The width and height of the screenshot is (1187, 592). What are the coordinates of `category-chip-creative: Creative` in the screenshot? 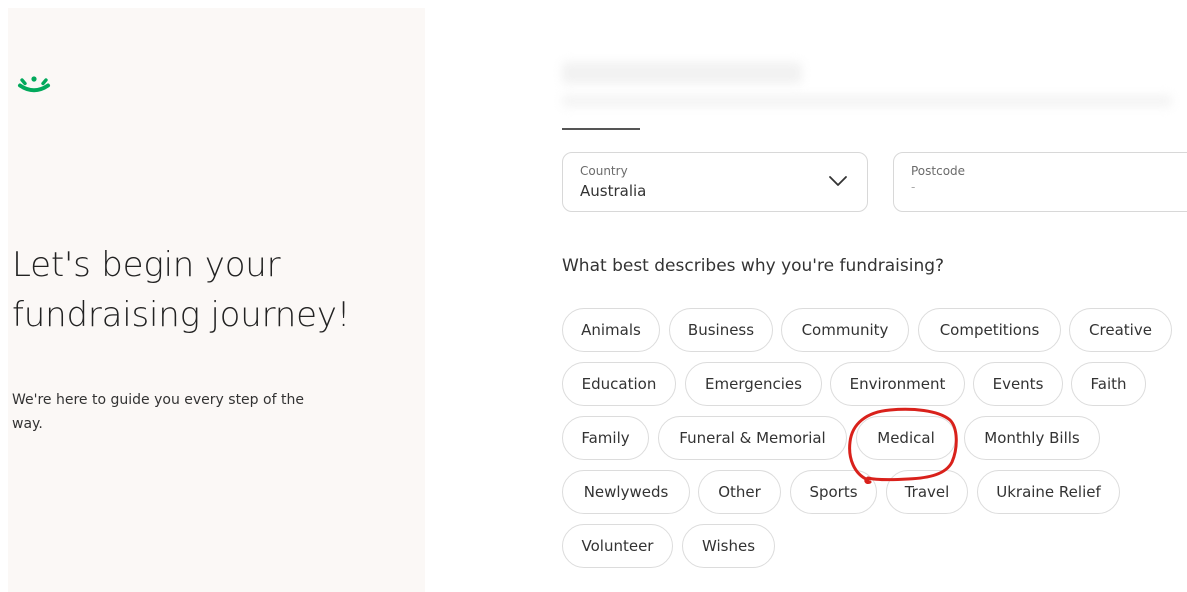 It's located at (1120, 330).